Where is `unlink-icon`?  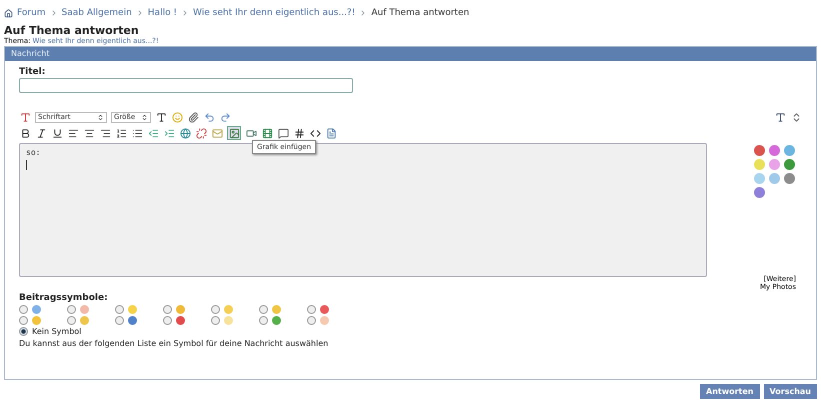
unlink-icon is located at coordinates (201, 133).